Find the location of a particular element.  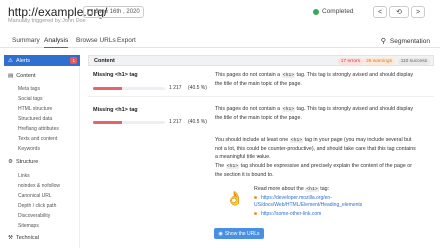

eye-icon: ◉ is located at coordinates (220, 233).